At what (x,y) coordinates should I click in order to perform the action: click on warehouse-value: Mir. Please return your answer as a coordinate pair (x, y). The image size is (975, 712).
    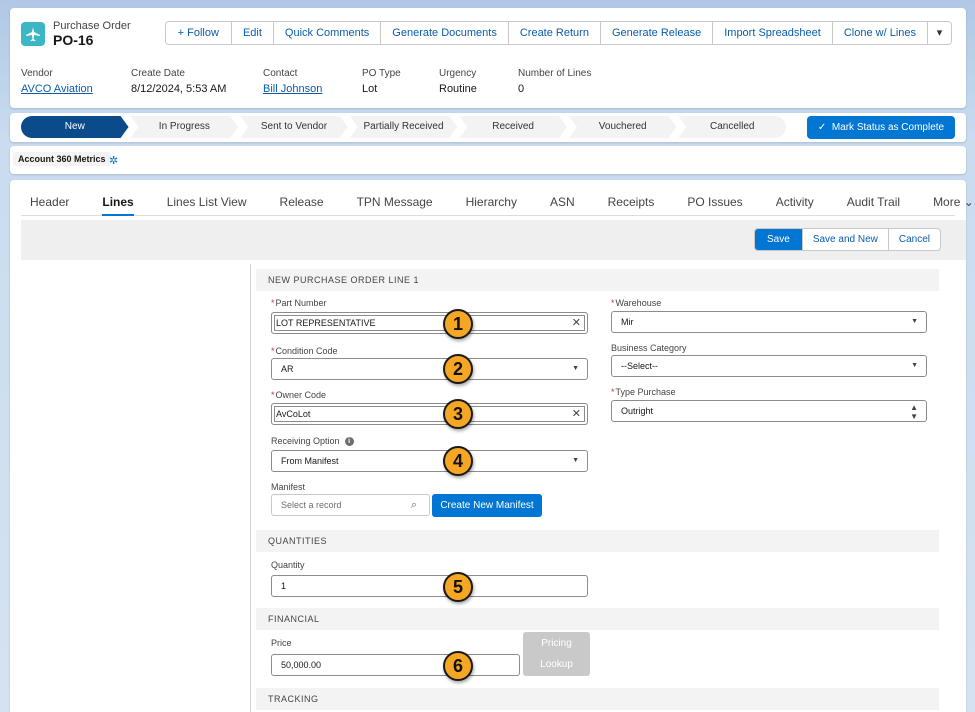
    Looking at the image, I should click on (627, 322).